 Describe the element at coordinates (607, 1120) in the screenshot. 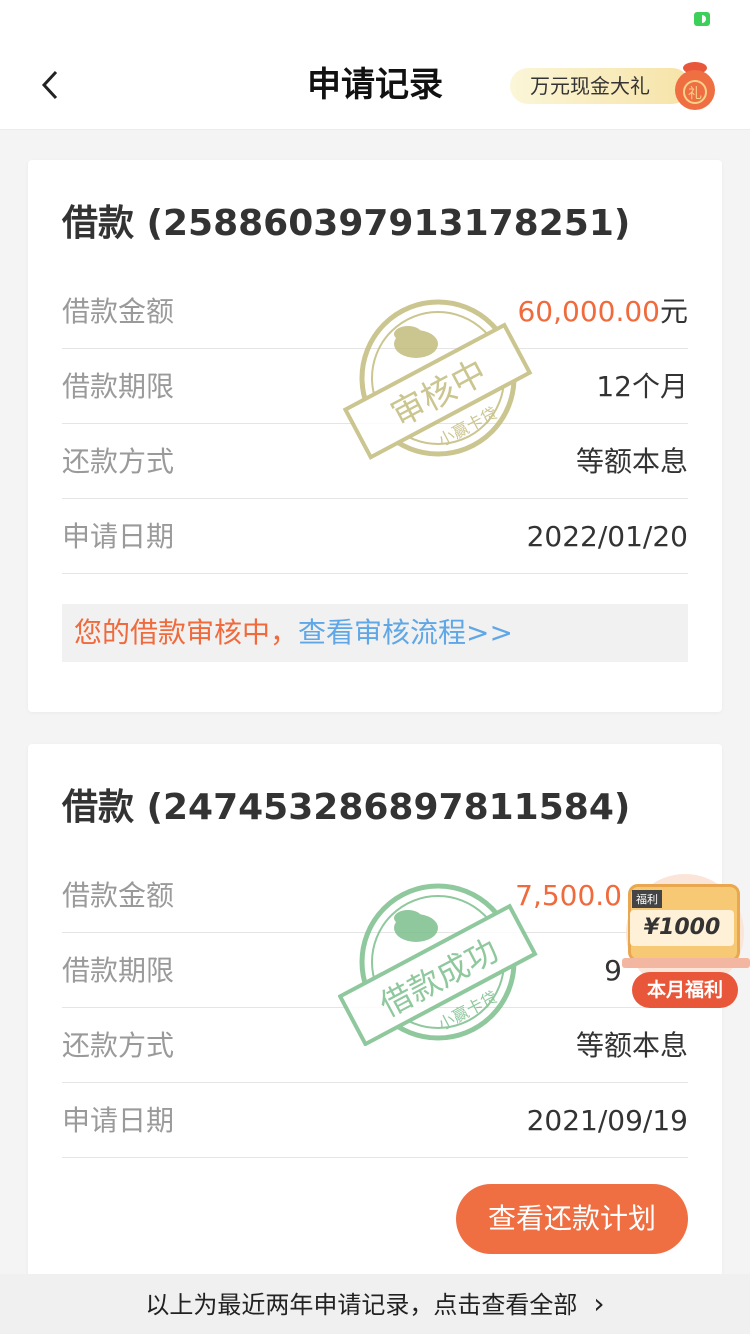

I see `row-value: 2021/09/19` at that location.